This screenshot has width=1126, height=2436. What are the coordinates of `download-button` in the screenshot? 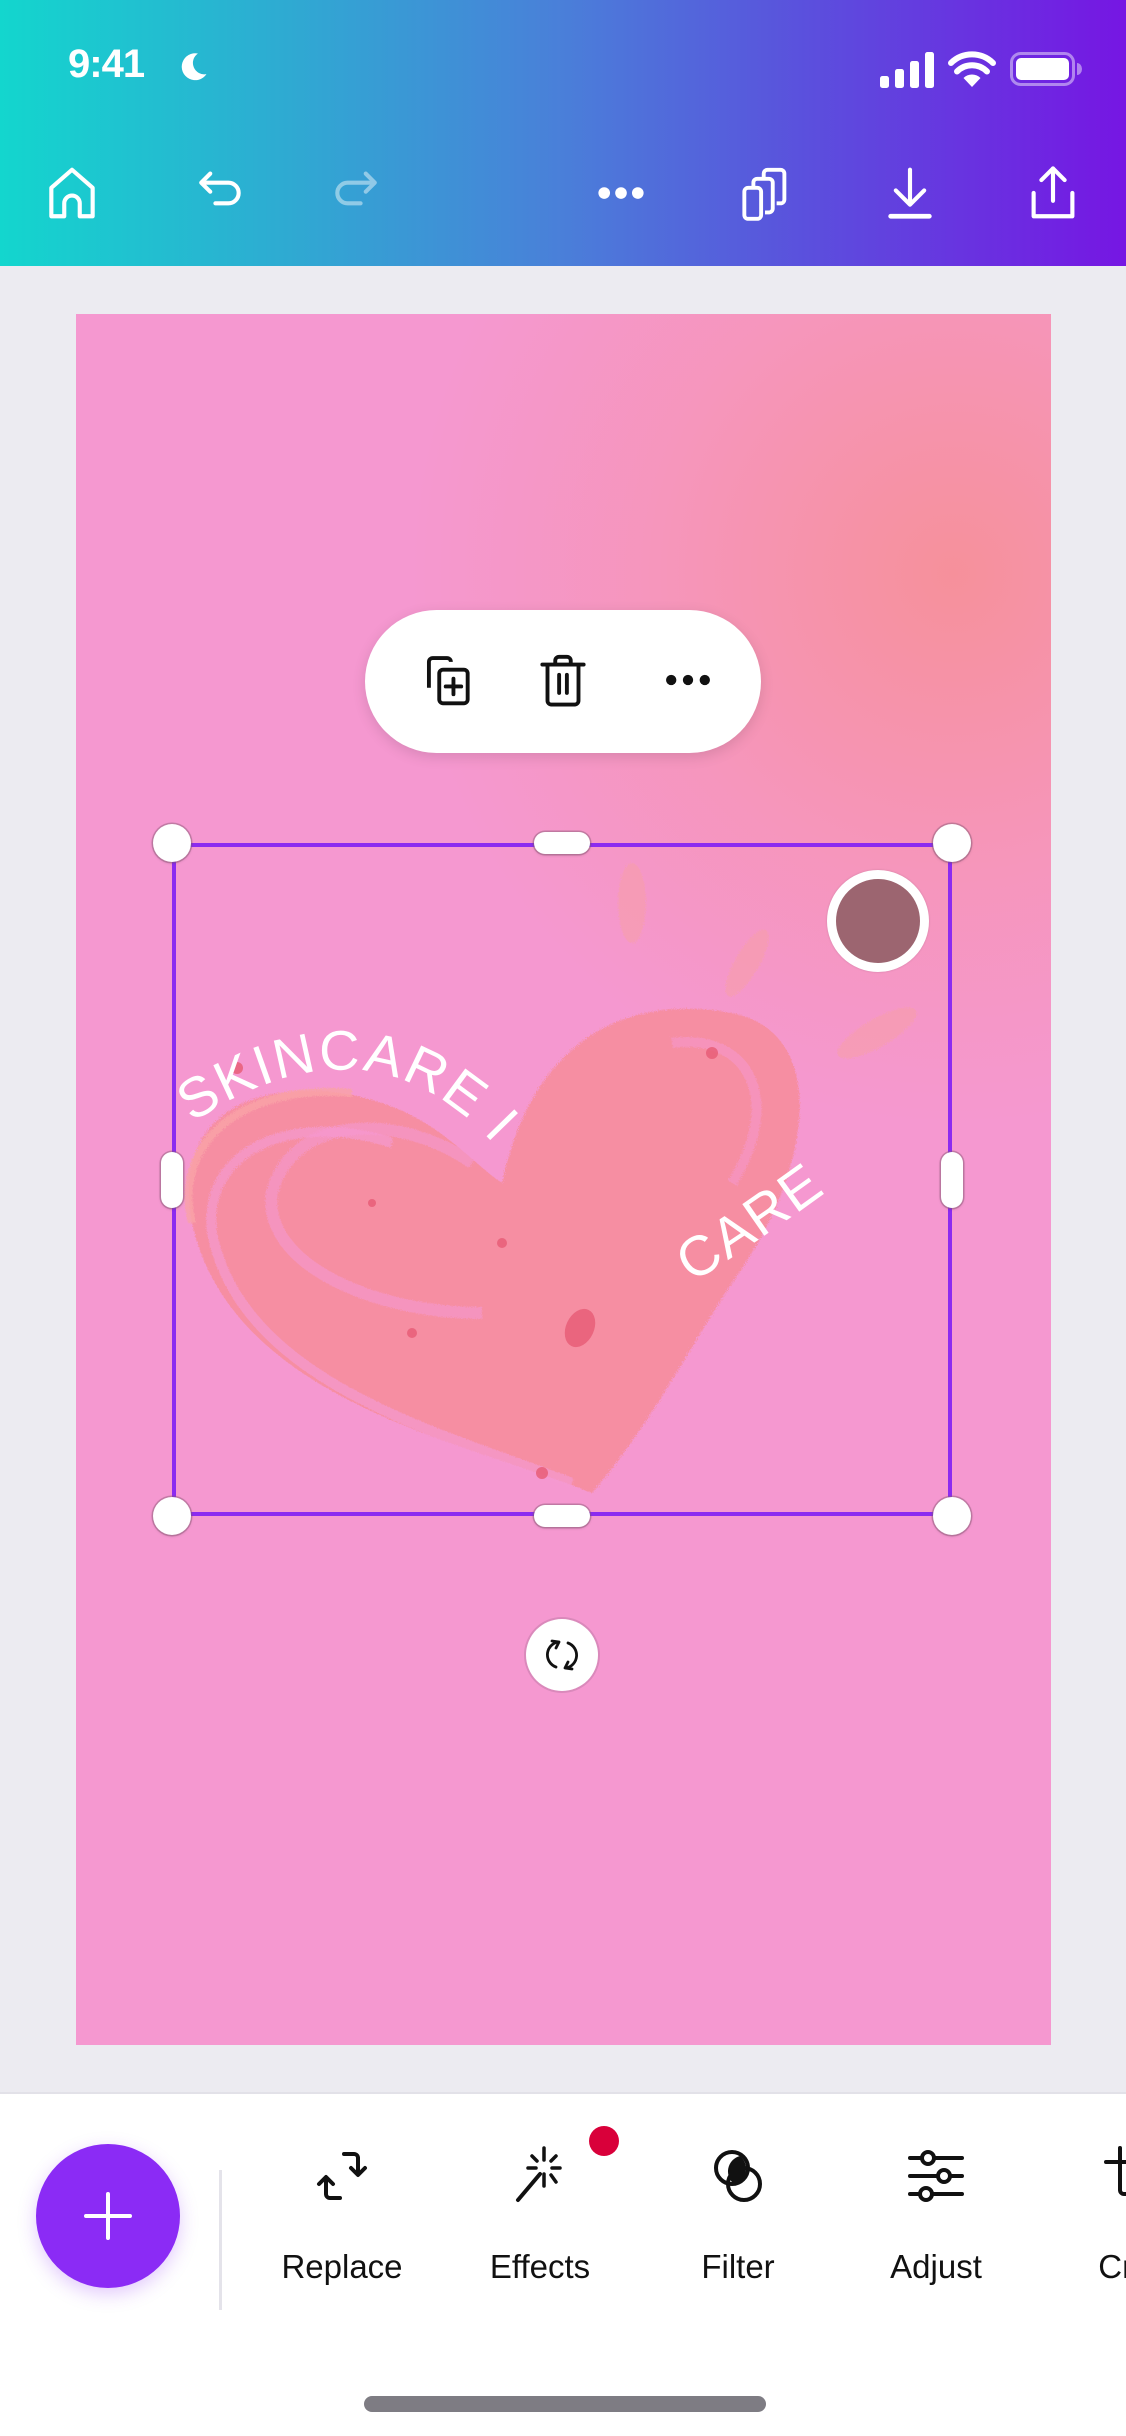 It's located at (910, 193).